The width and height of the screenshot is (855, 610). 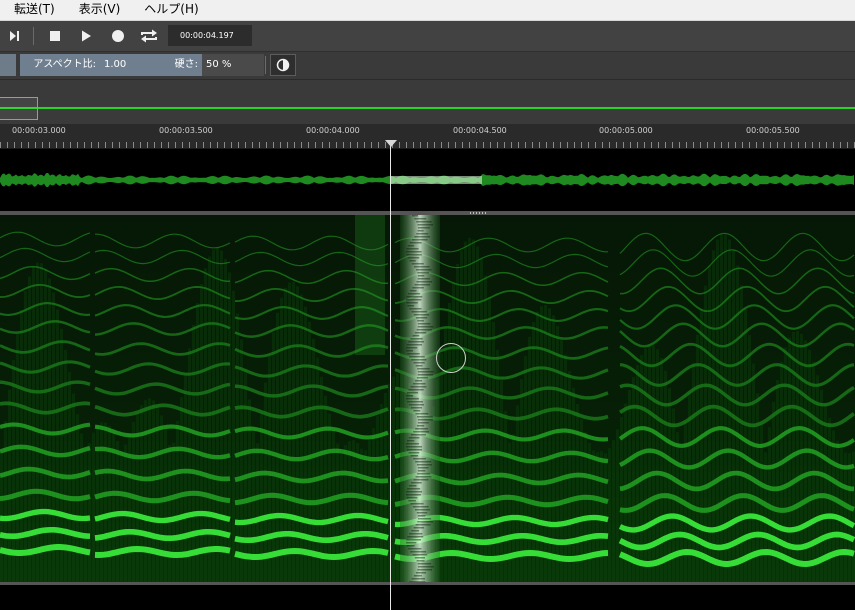 I want to click on contrast-button, so click(x=283, y=65).